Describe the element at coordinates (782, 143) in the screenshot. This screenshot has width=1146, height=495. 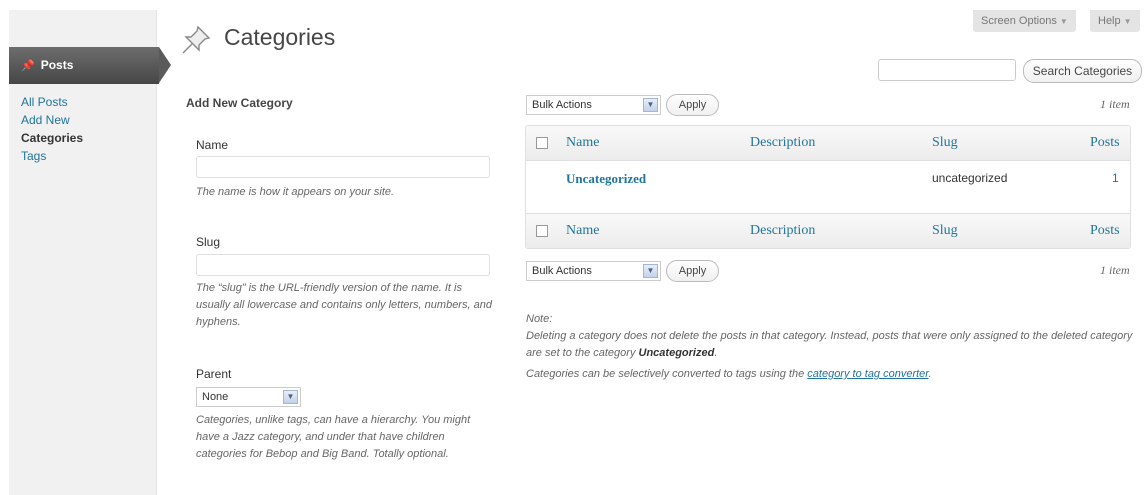
I see `column-header-description: Description` at that location.